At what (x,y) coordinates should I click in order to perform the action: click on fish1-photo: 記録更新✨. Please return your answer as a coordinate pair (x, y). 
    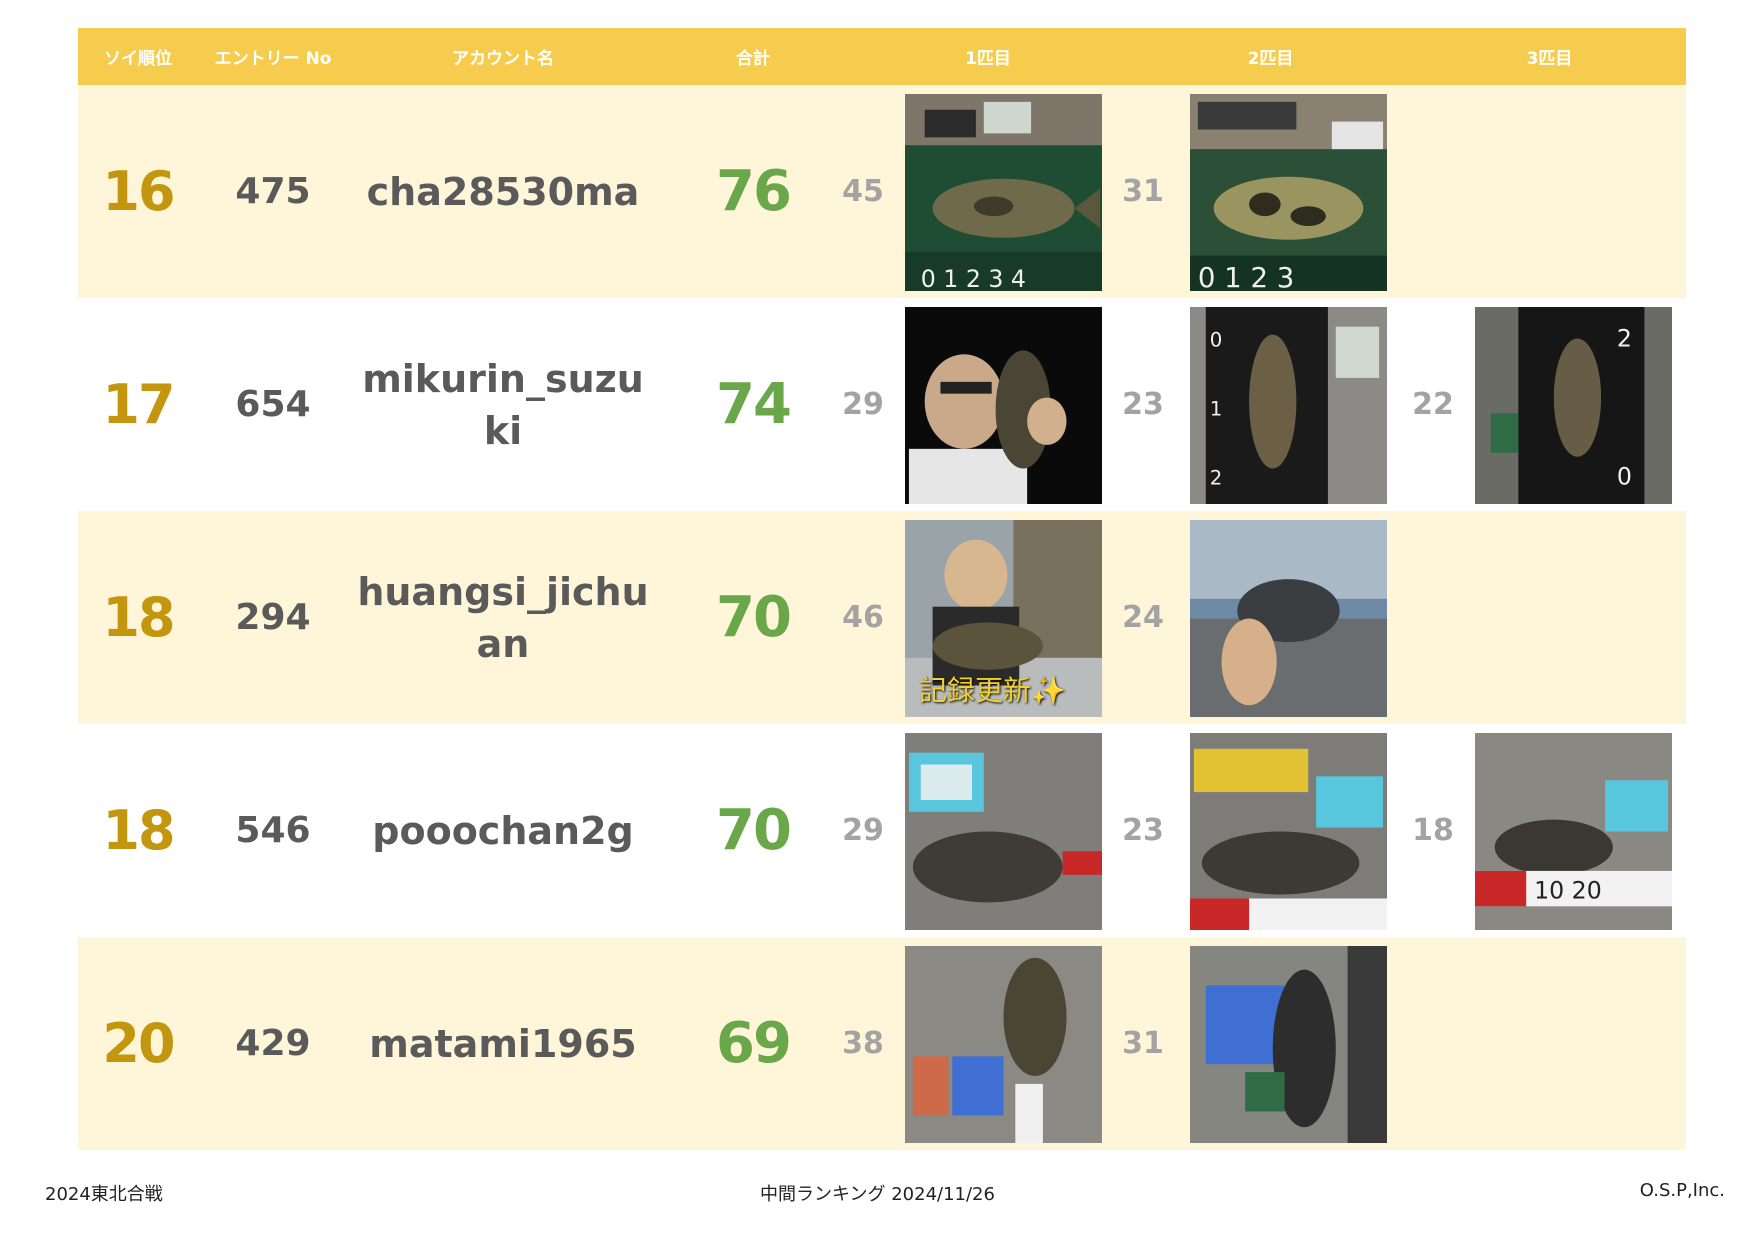
    Looking at the image, I should click on (1003, 618).